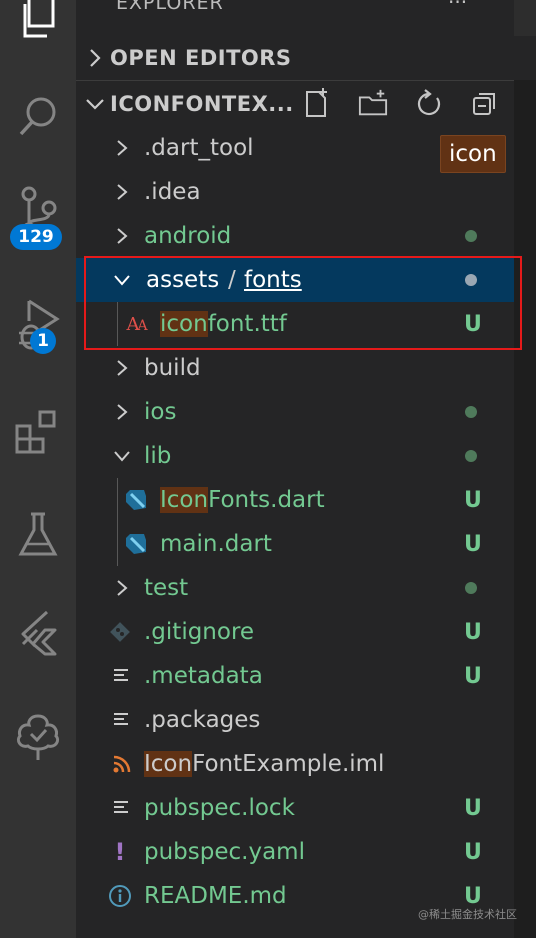 This screenshot has height=938, width=536. What do you see at coordinates (295, 544) in the screenshot?
I see `tree-item-main-dart: main.dart U` at bounding box center [295, 544].